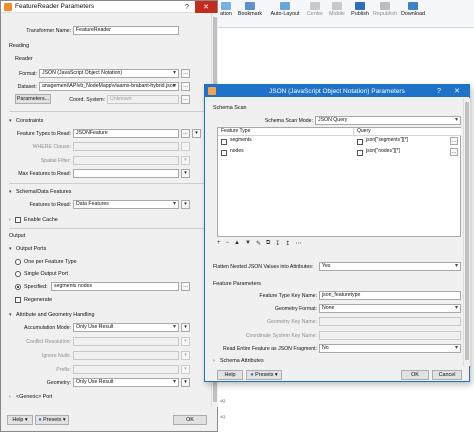 This screenshot has height=432, width=474. What do you see at coordinates (241, 140) in the screenshot?
I see `grid-cell-feature-type: segments` at bounding box center [241, 140].